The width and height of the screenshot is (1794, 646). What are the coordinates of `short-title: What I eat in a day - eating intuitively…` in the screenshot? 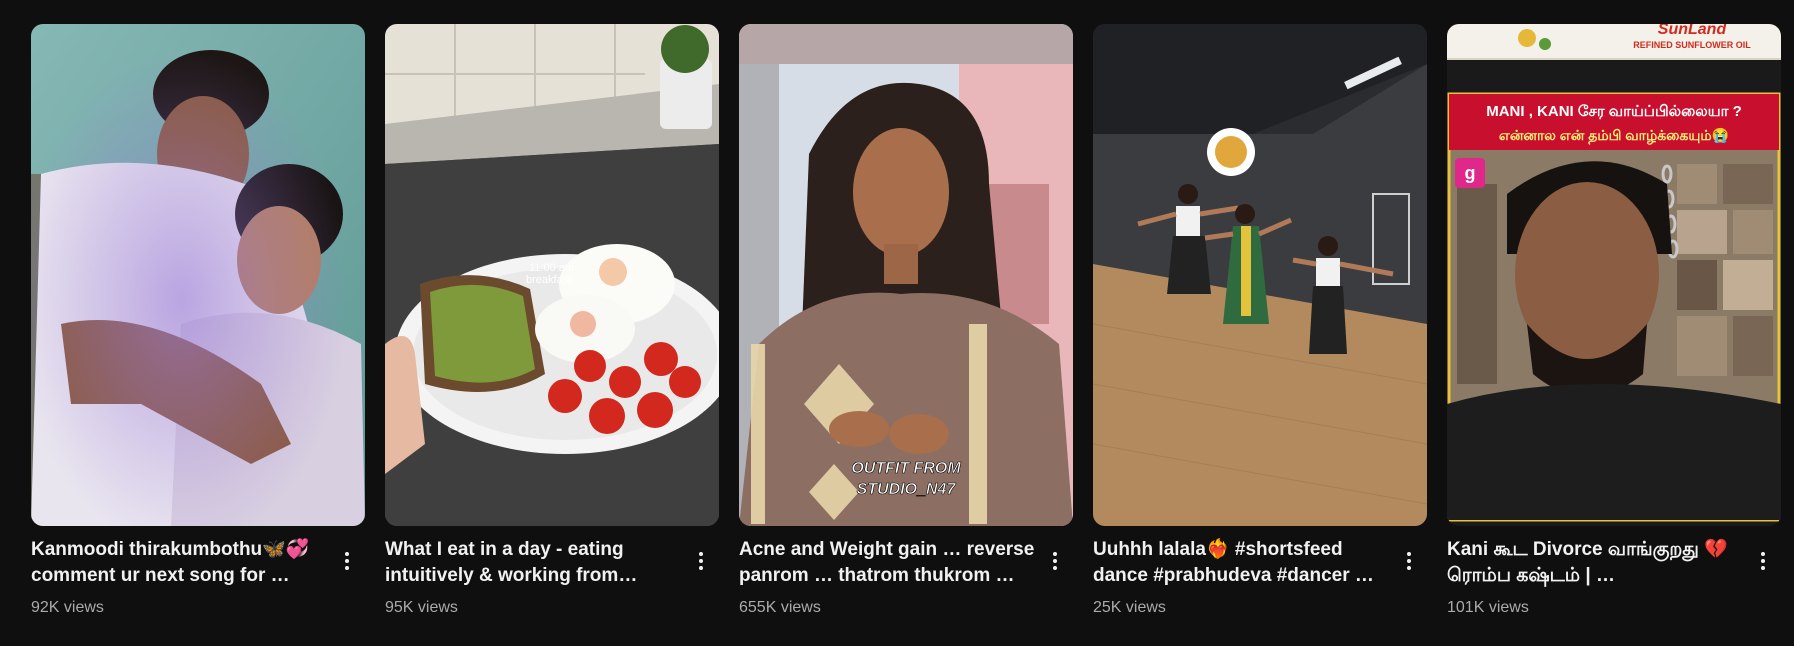 It's located at (533, 563).